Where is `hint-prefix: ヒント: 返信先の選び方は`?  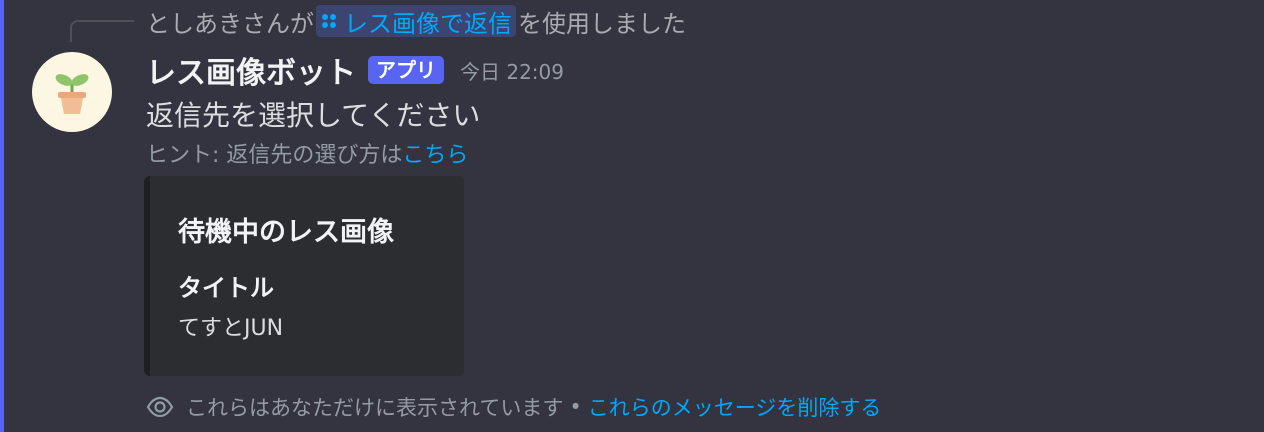 hint-prefix: ヒント: 返信先の選び方は is located at coordinates (274, 155).